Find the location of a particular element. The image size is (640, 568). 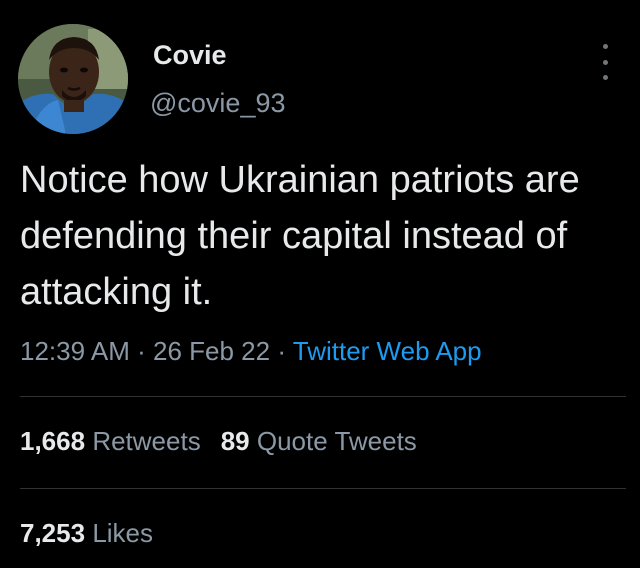

quote-tweets-label: Quote Tweets is located at coordinates (336, 441).